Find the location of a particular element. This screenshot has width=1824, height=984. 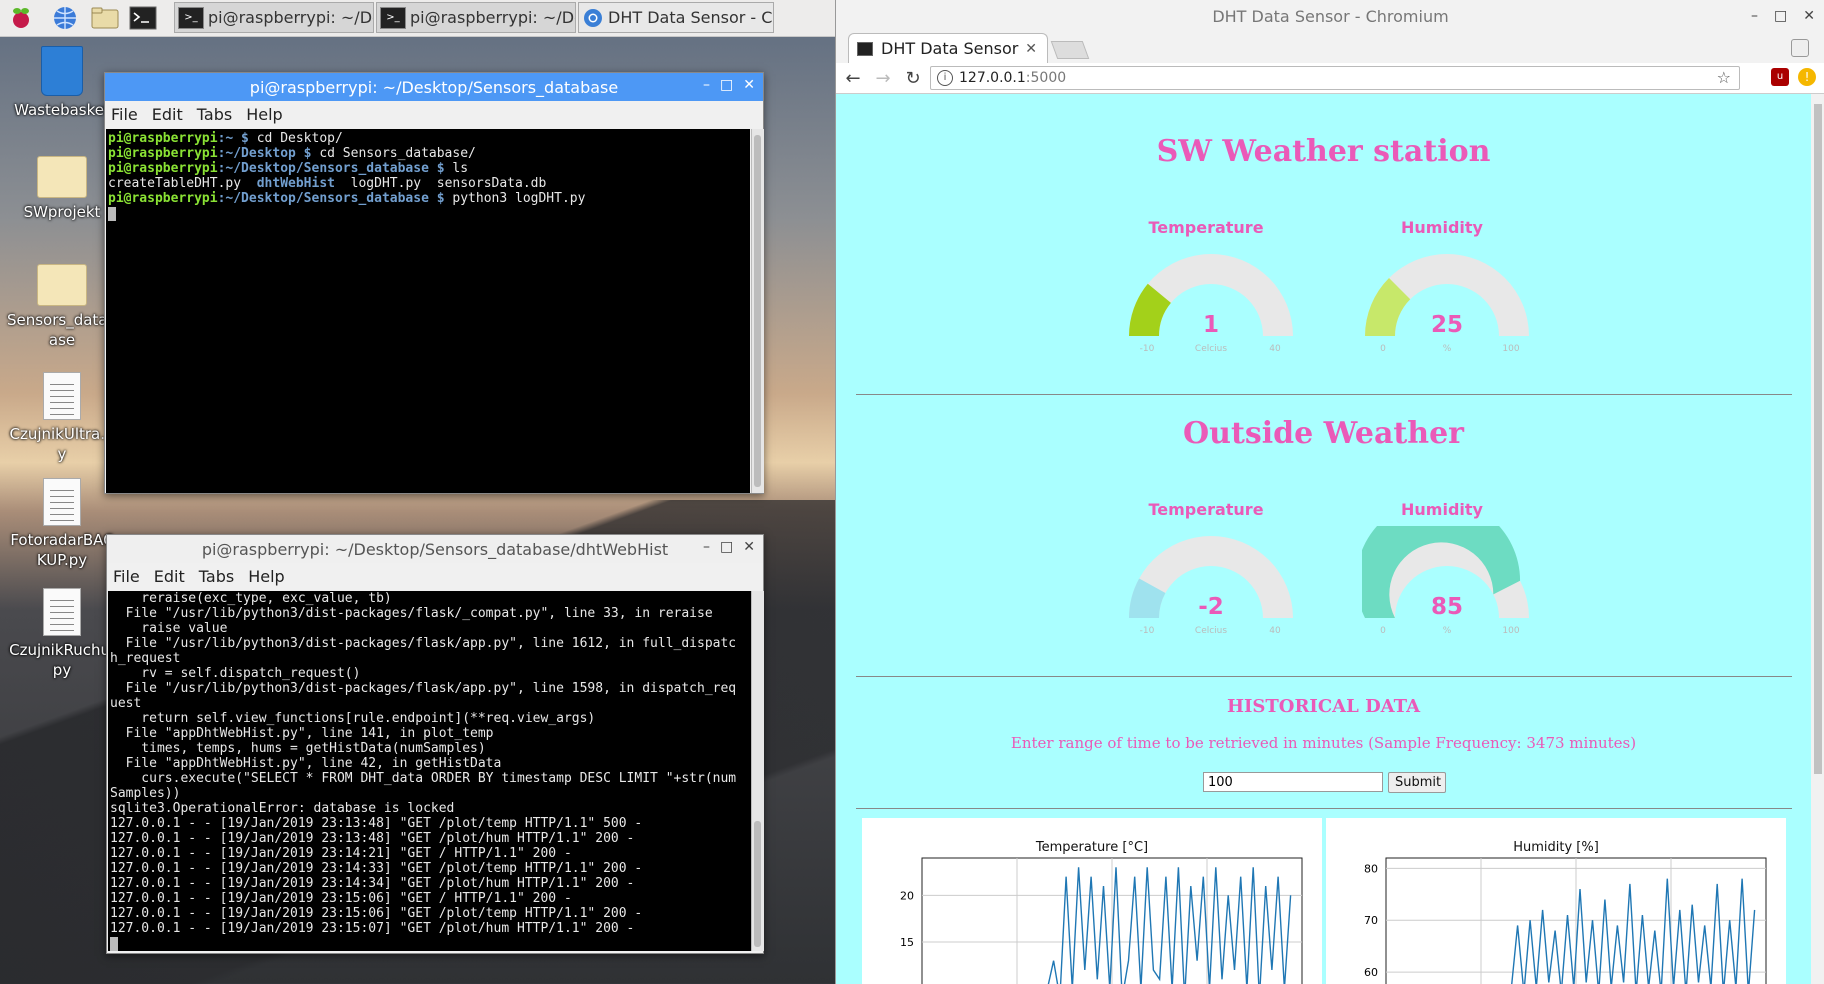

gauge-value: -2 is located at coordinates (1211, 607).